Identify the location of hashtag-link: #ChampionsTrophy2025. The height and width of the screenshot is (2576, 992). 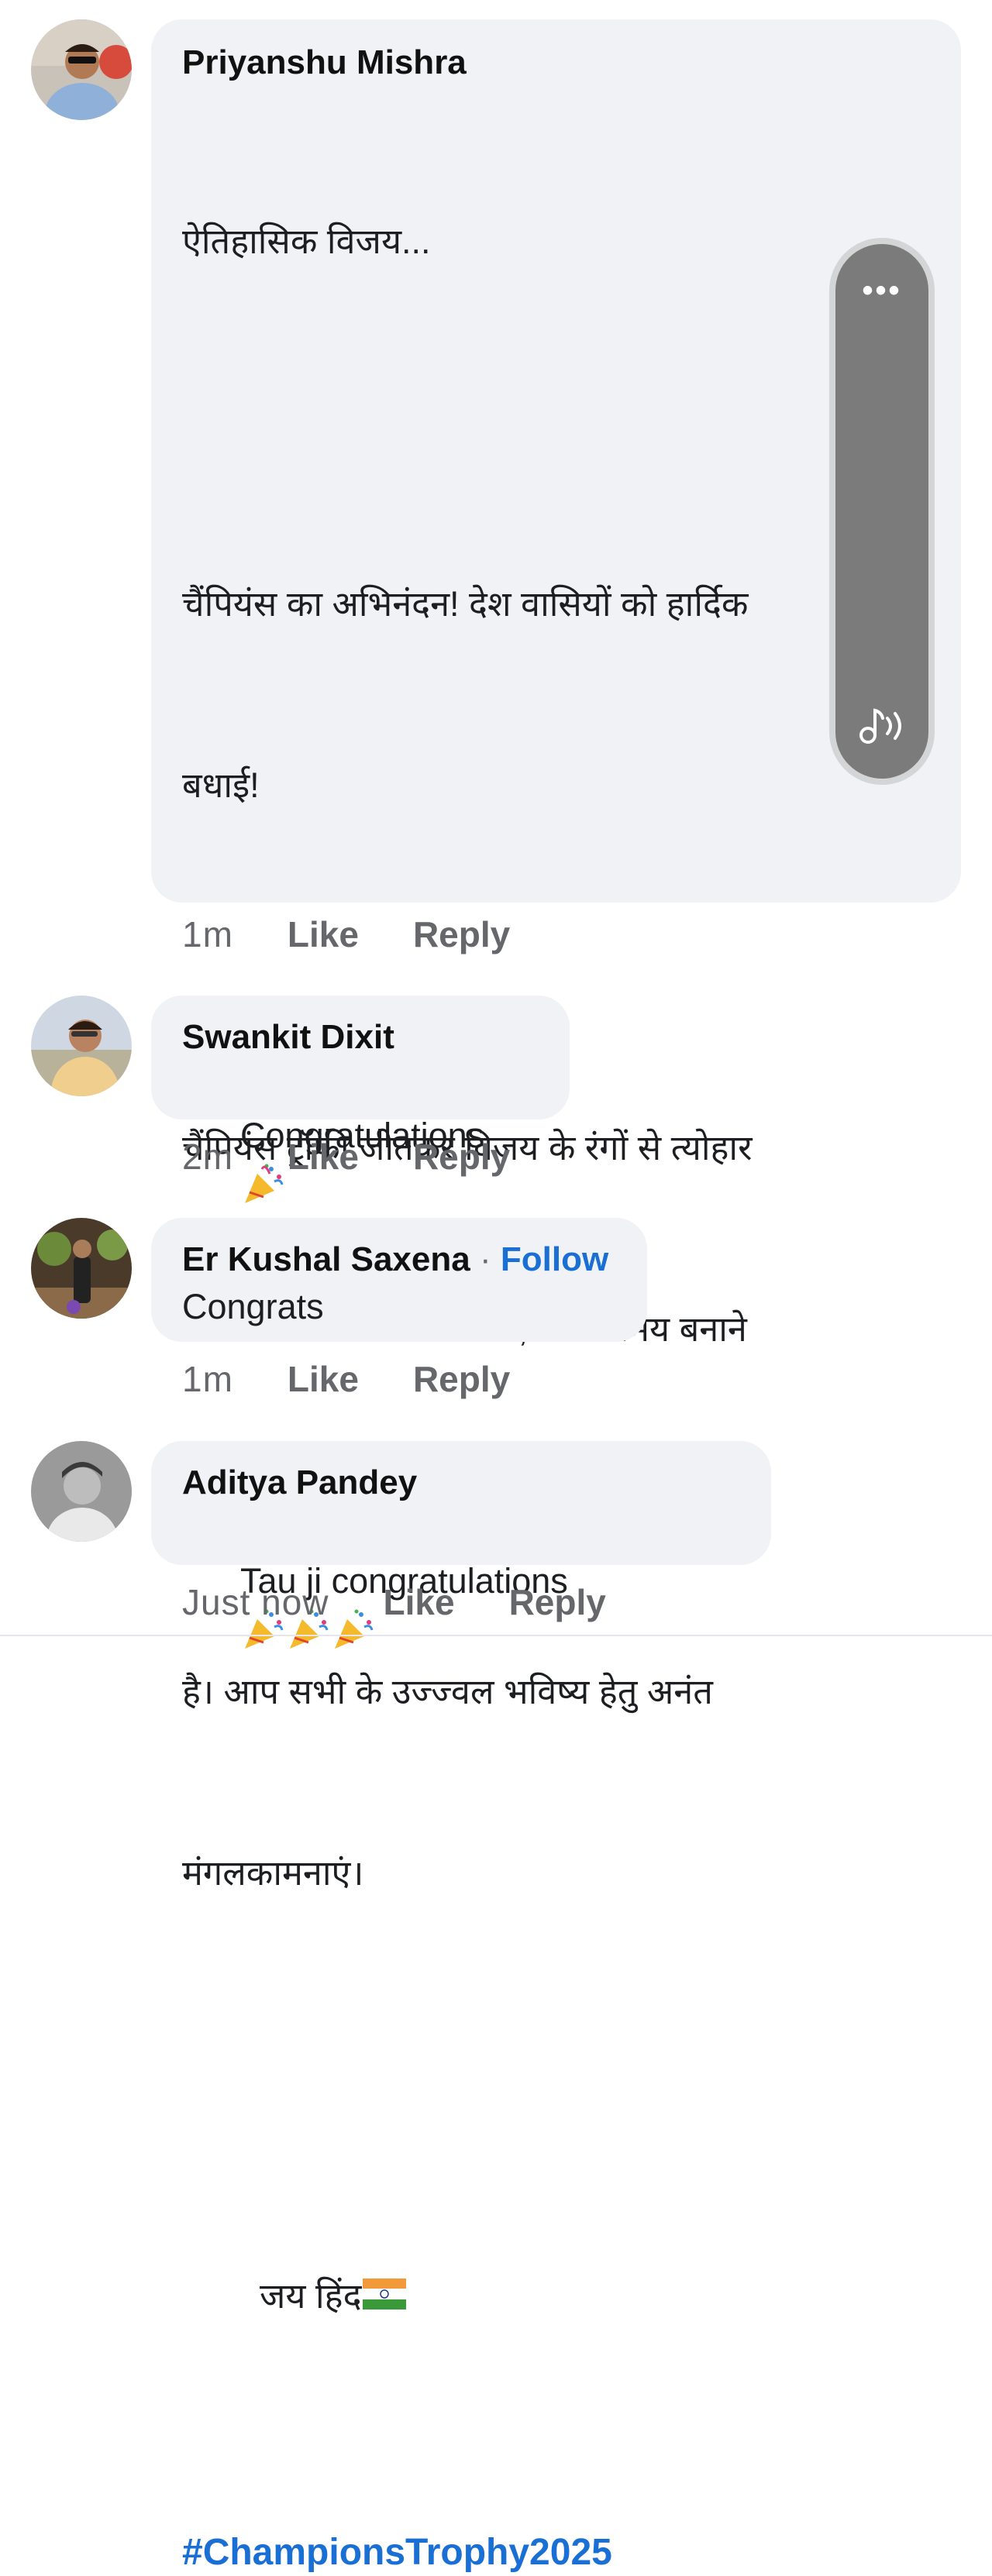
(556, 2553).